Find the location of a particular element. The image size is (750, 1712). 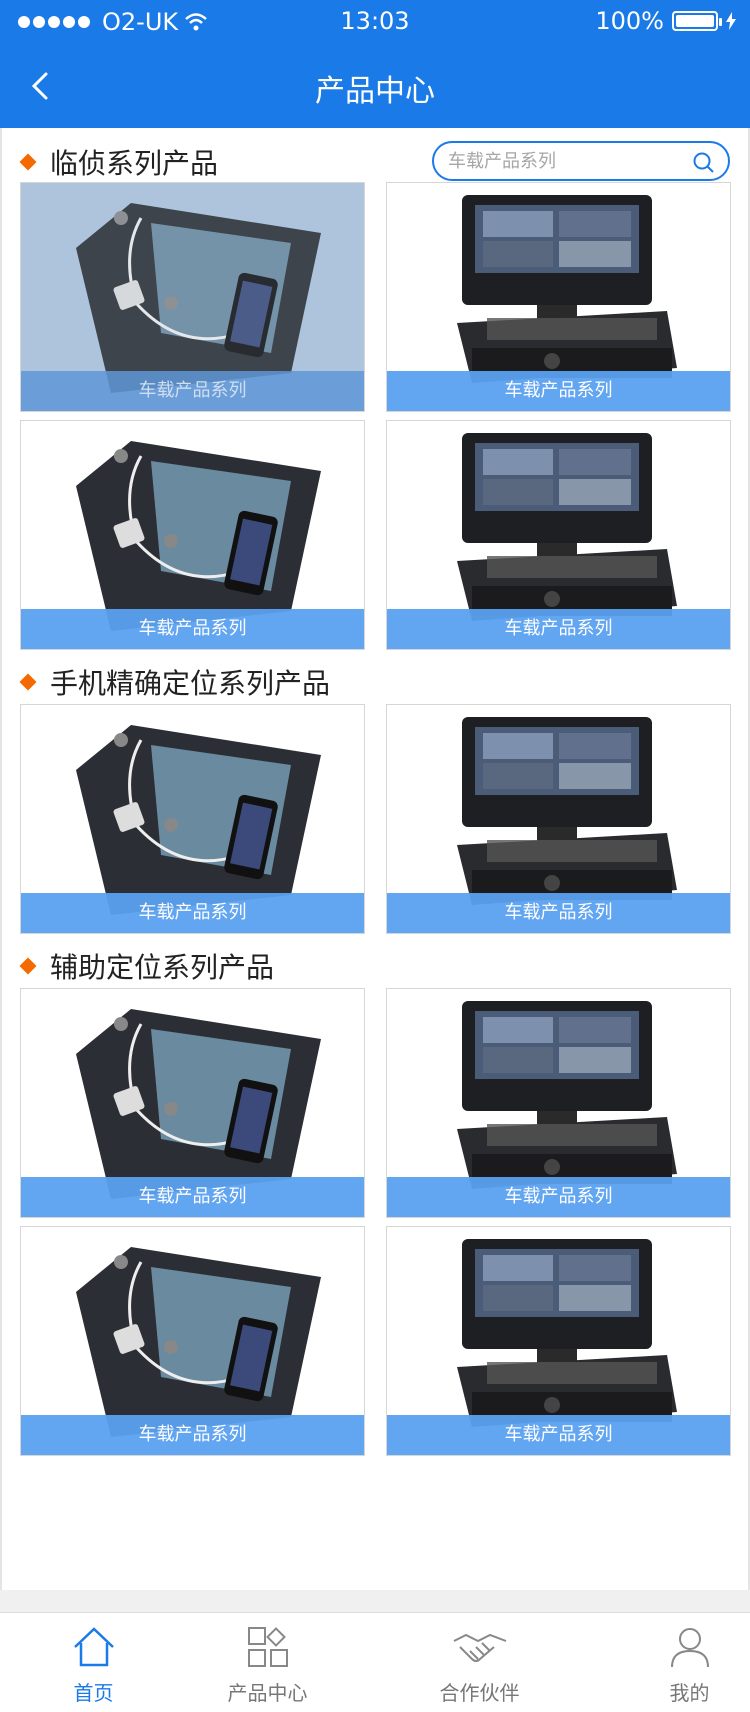

battery-icon is located at coordinates (697, 21).